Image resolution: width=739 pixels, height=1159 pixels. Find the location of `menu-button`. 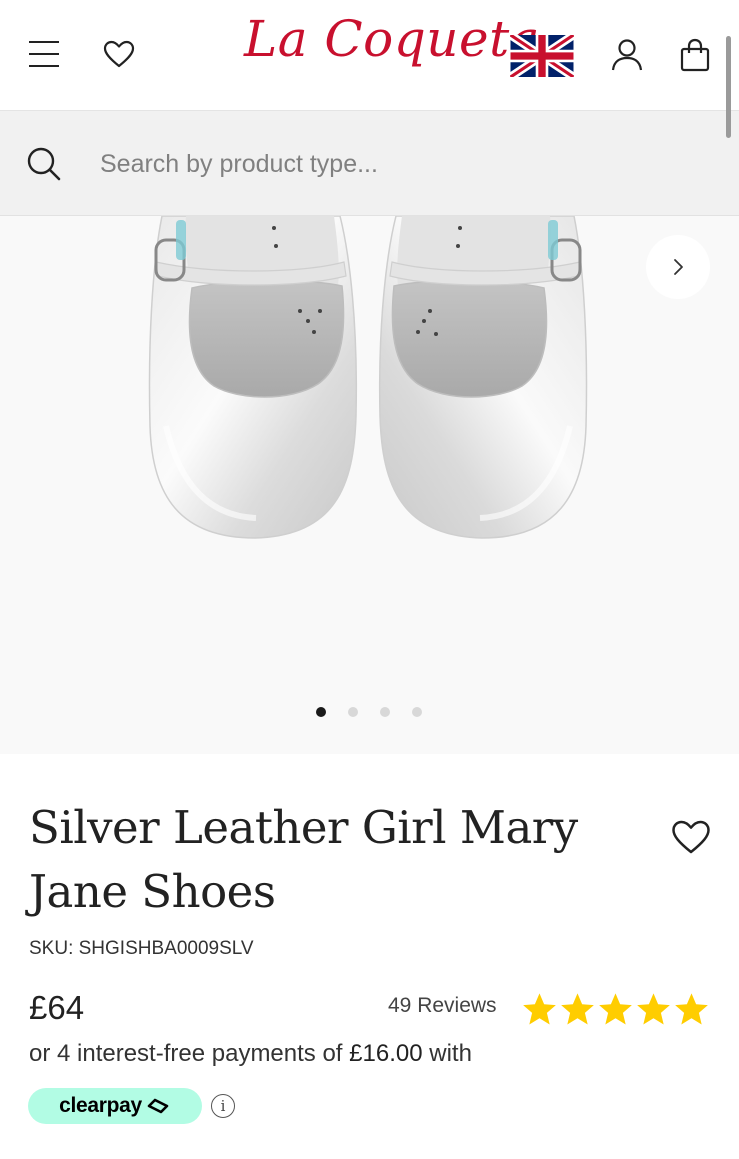

menu-button is located at coordinates (44, 54).